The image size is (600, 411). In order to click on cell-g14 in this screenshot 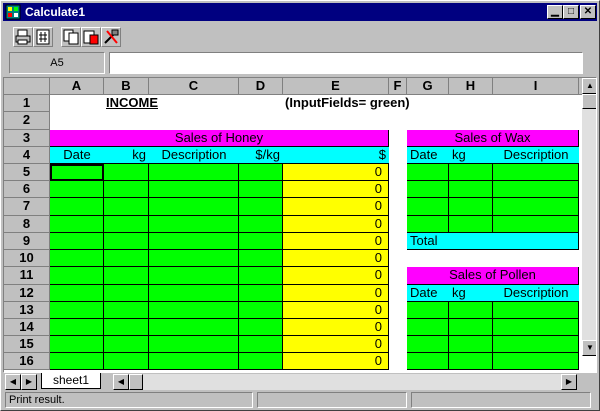, I will do `click(428, 327)`.